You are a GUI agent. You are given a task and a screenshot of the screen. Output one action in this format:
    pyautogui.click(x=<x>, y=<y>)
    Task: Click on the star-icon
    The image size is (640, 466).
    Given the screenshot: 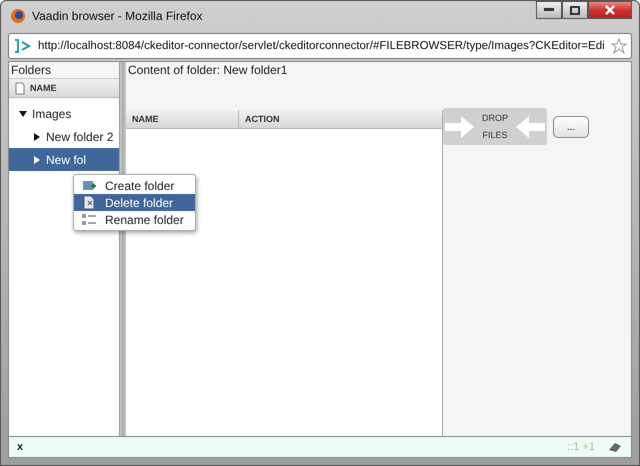 What is the action you would take?
    pyautogui.click(x=619, y=46)
    